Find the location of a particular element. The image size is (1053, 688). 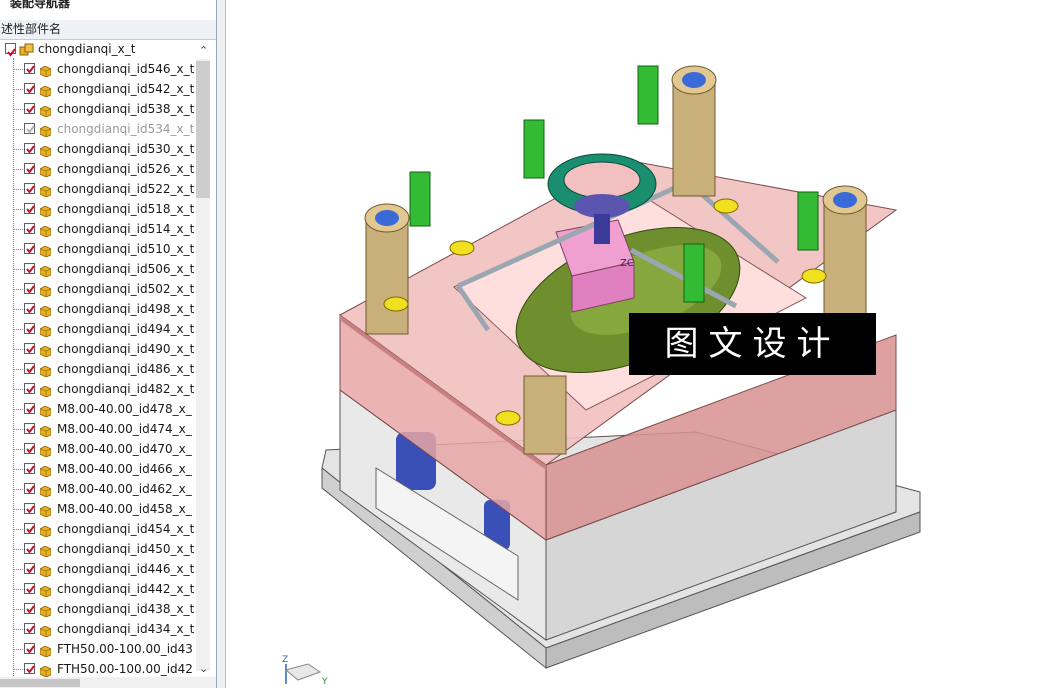

column-header: 述性部件名 is located at coordinates (108, 30).